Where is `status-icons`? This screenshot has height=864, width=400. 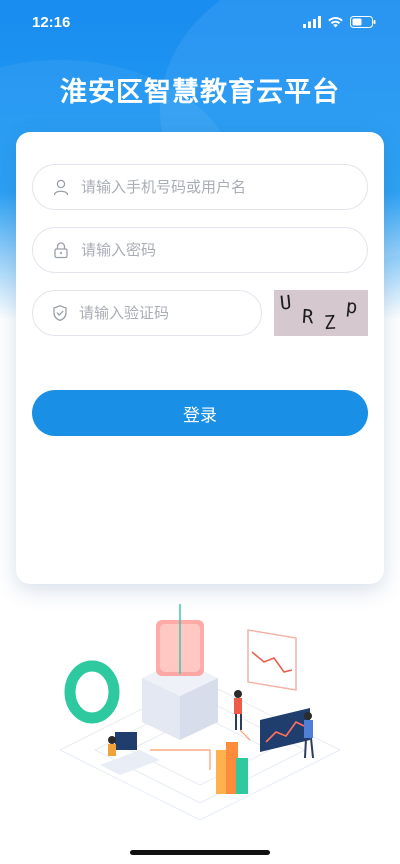 status-icons is located at coordinates (339, 22).